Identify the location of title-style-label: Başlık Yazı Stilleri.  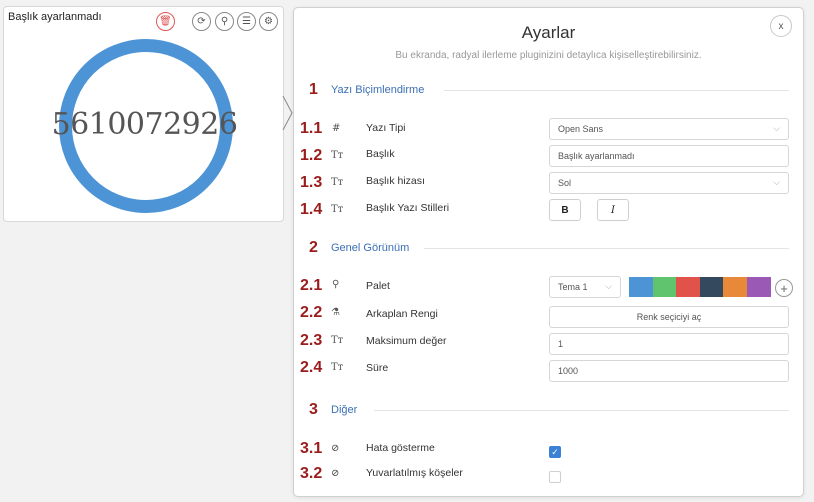
(408, 208).